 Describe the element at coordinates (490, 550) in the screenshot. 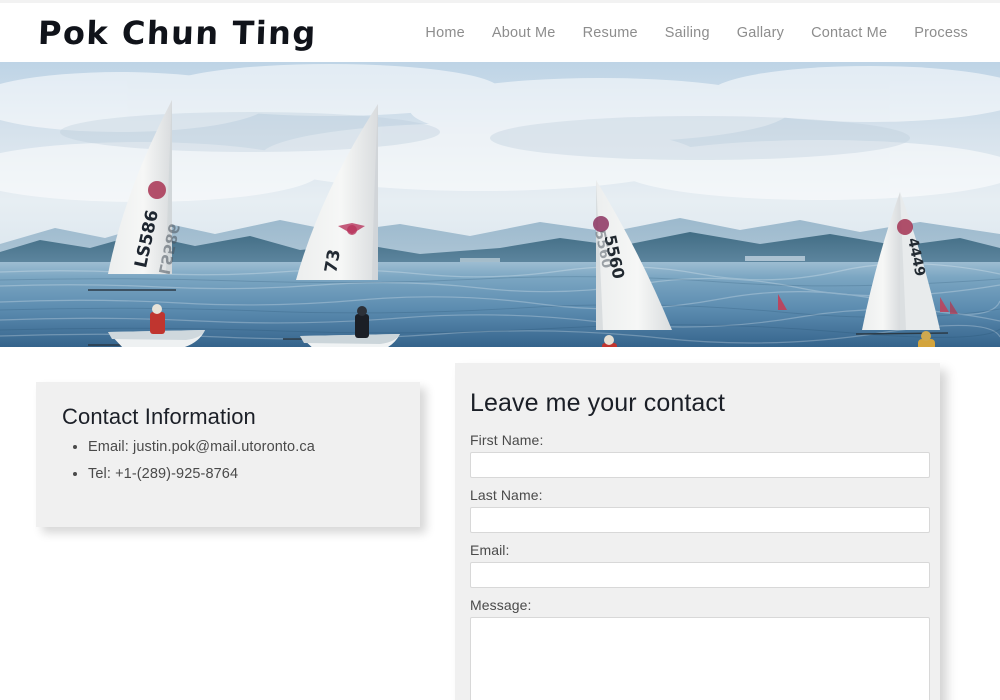

I see `email-label: Email:` at that location.